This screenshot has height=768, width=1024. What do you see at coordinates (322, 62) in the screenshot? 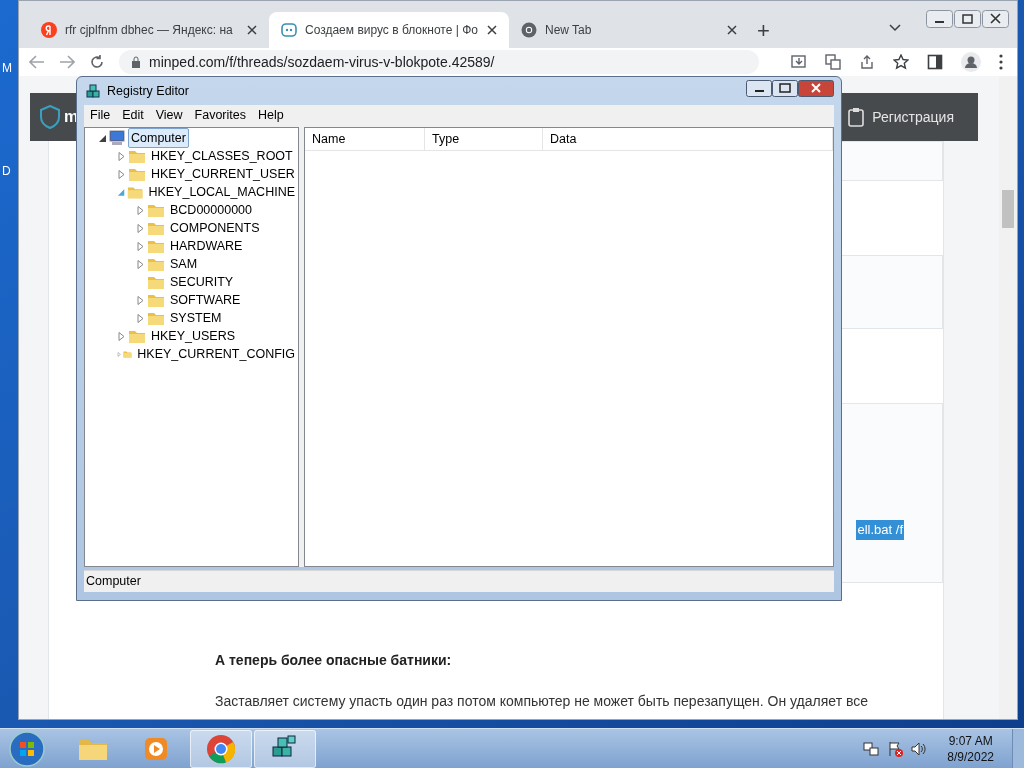
I see `url-text: minped.com/f/threads/sozdaem-virus-v-blokpote.42589/` at bounding box center [322, 62].